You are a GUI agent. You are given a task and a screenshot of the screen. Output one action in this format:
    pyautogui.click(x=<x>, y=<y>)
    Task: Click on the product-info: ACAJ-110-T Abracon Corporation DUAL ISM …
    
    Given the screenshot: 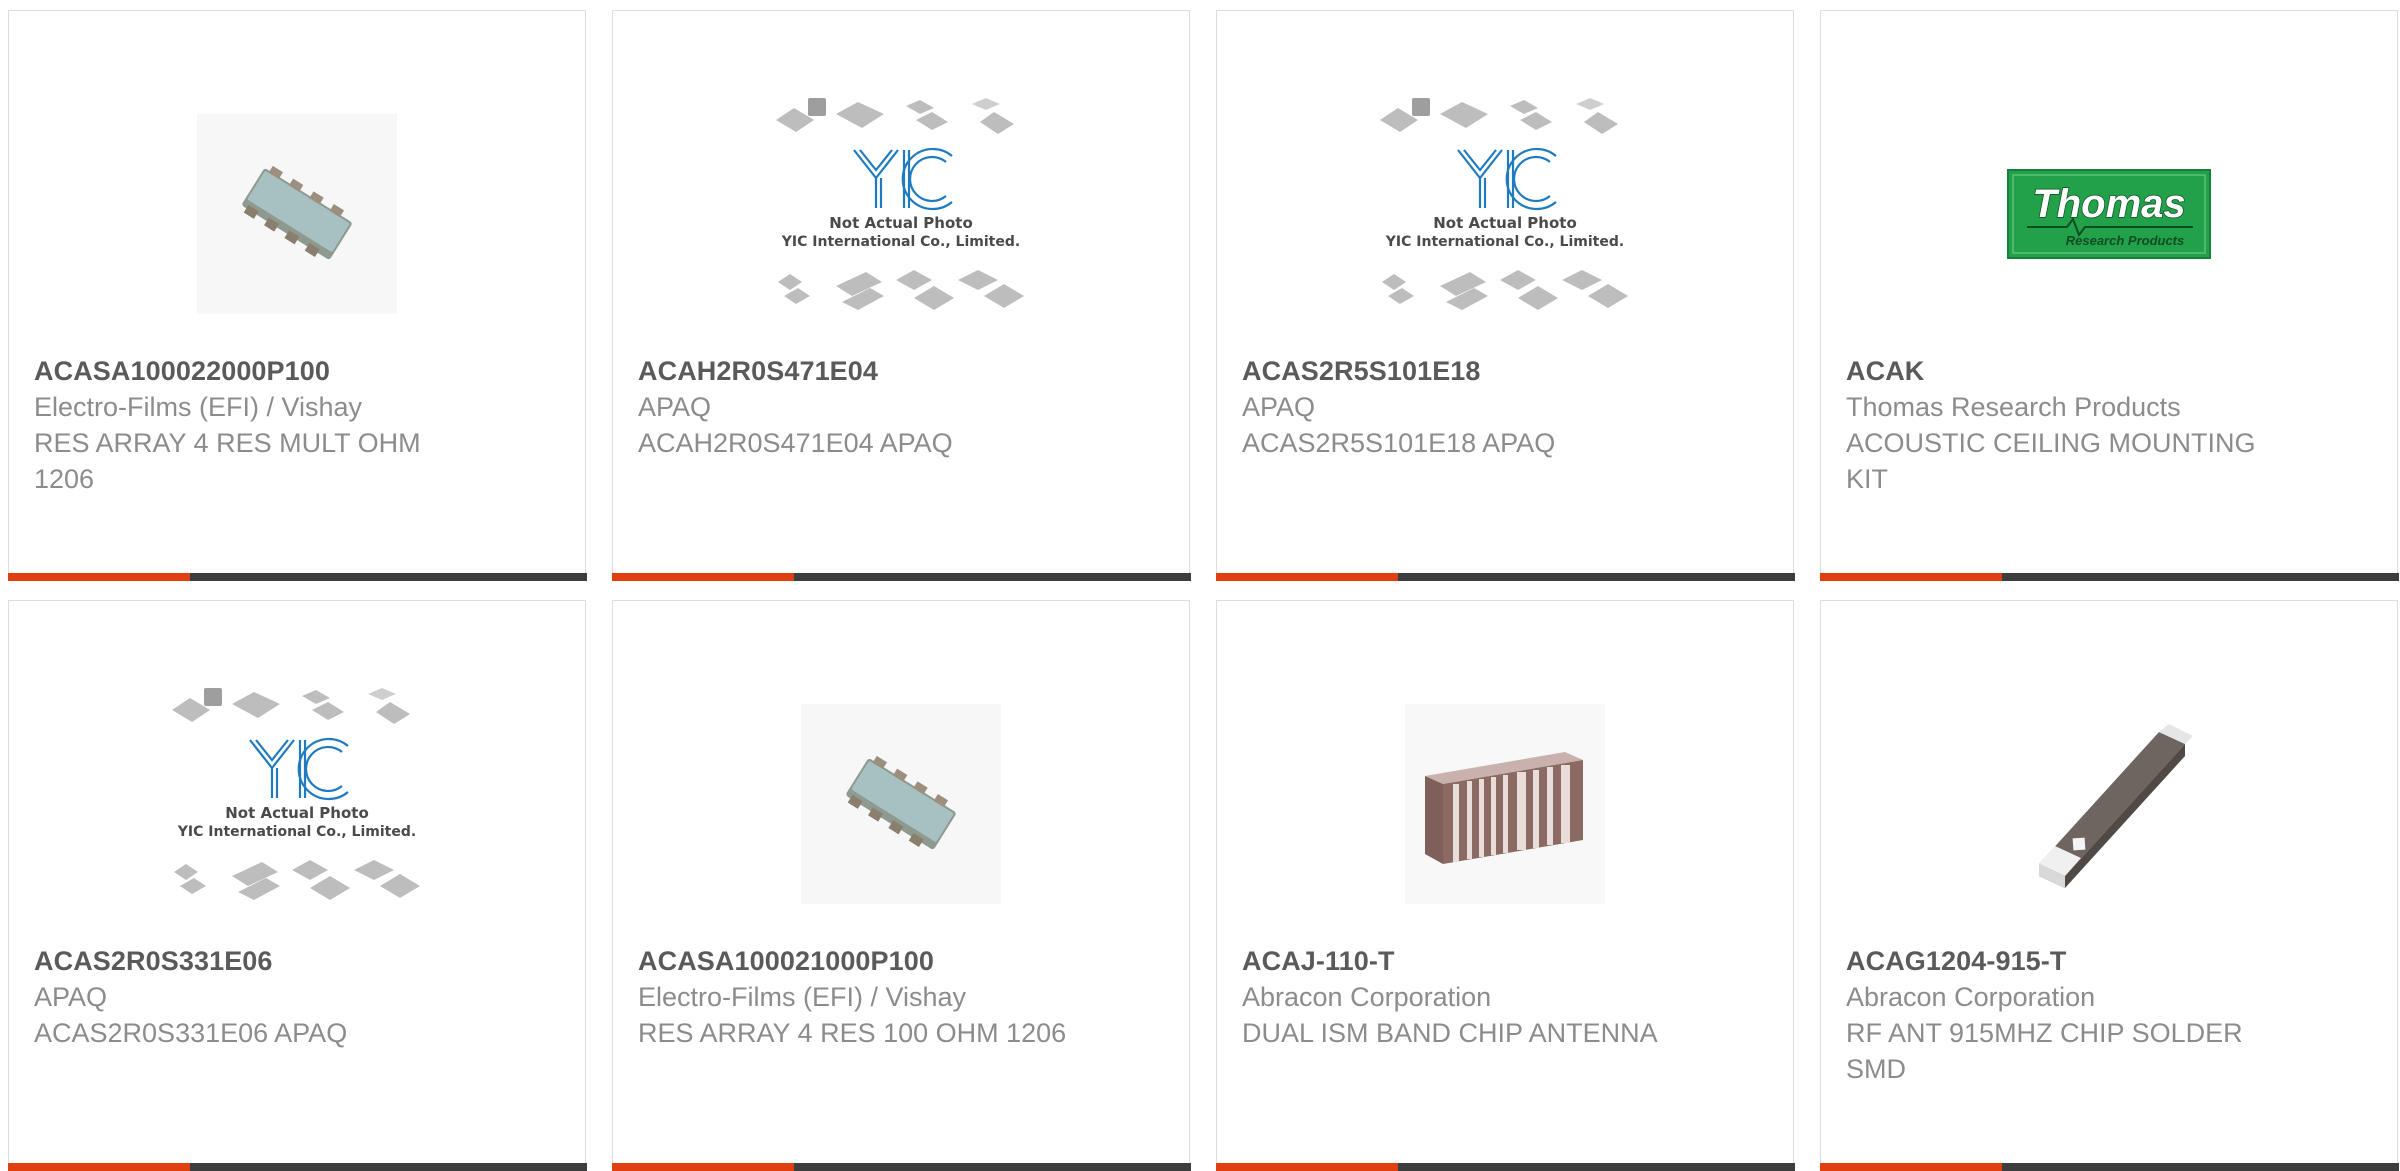 What is the action you would take?
    pyautogui.click(x=1467, y=997)
    